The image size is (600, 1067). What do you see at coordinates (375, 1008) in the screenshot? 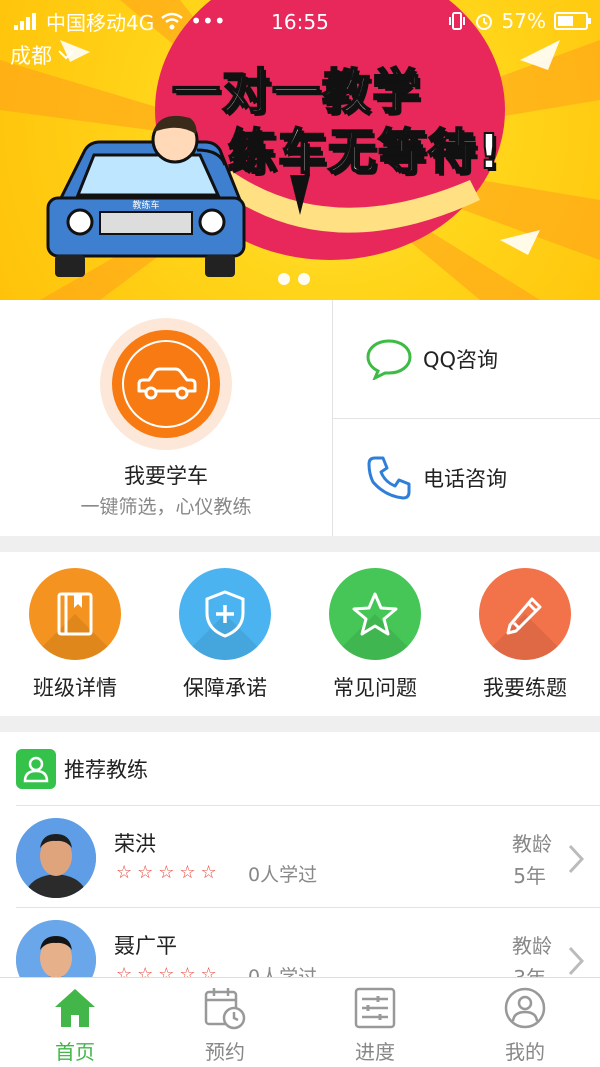
I see `sliders-icon` at bounding box center [375, 1008].